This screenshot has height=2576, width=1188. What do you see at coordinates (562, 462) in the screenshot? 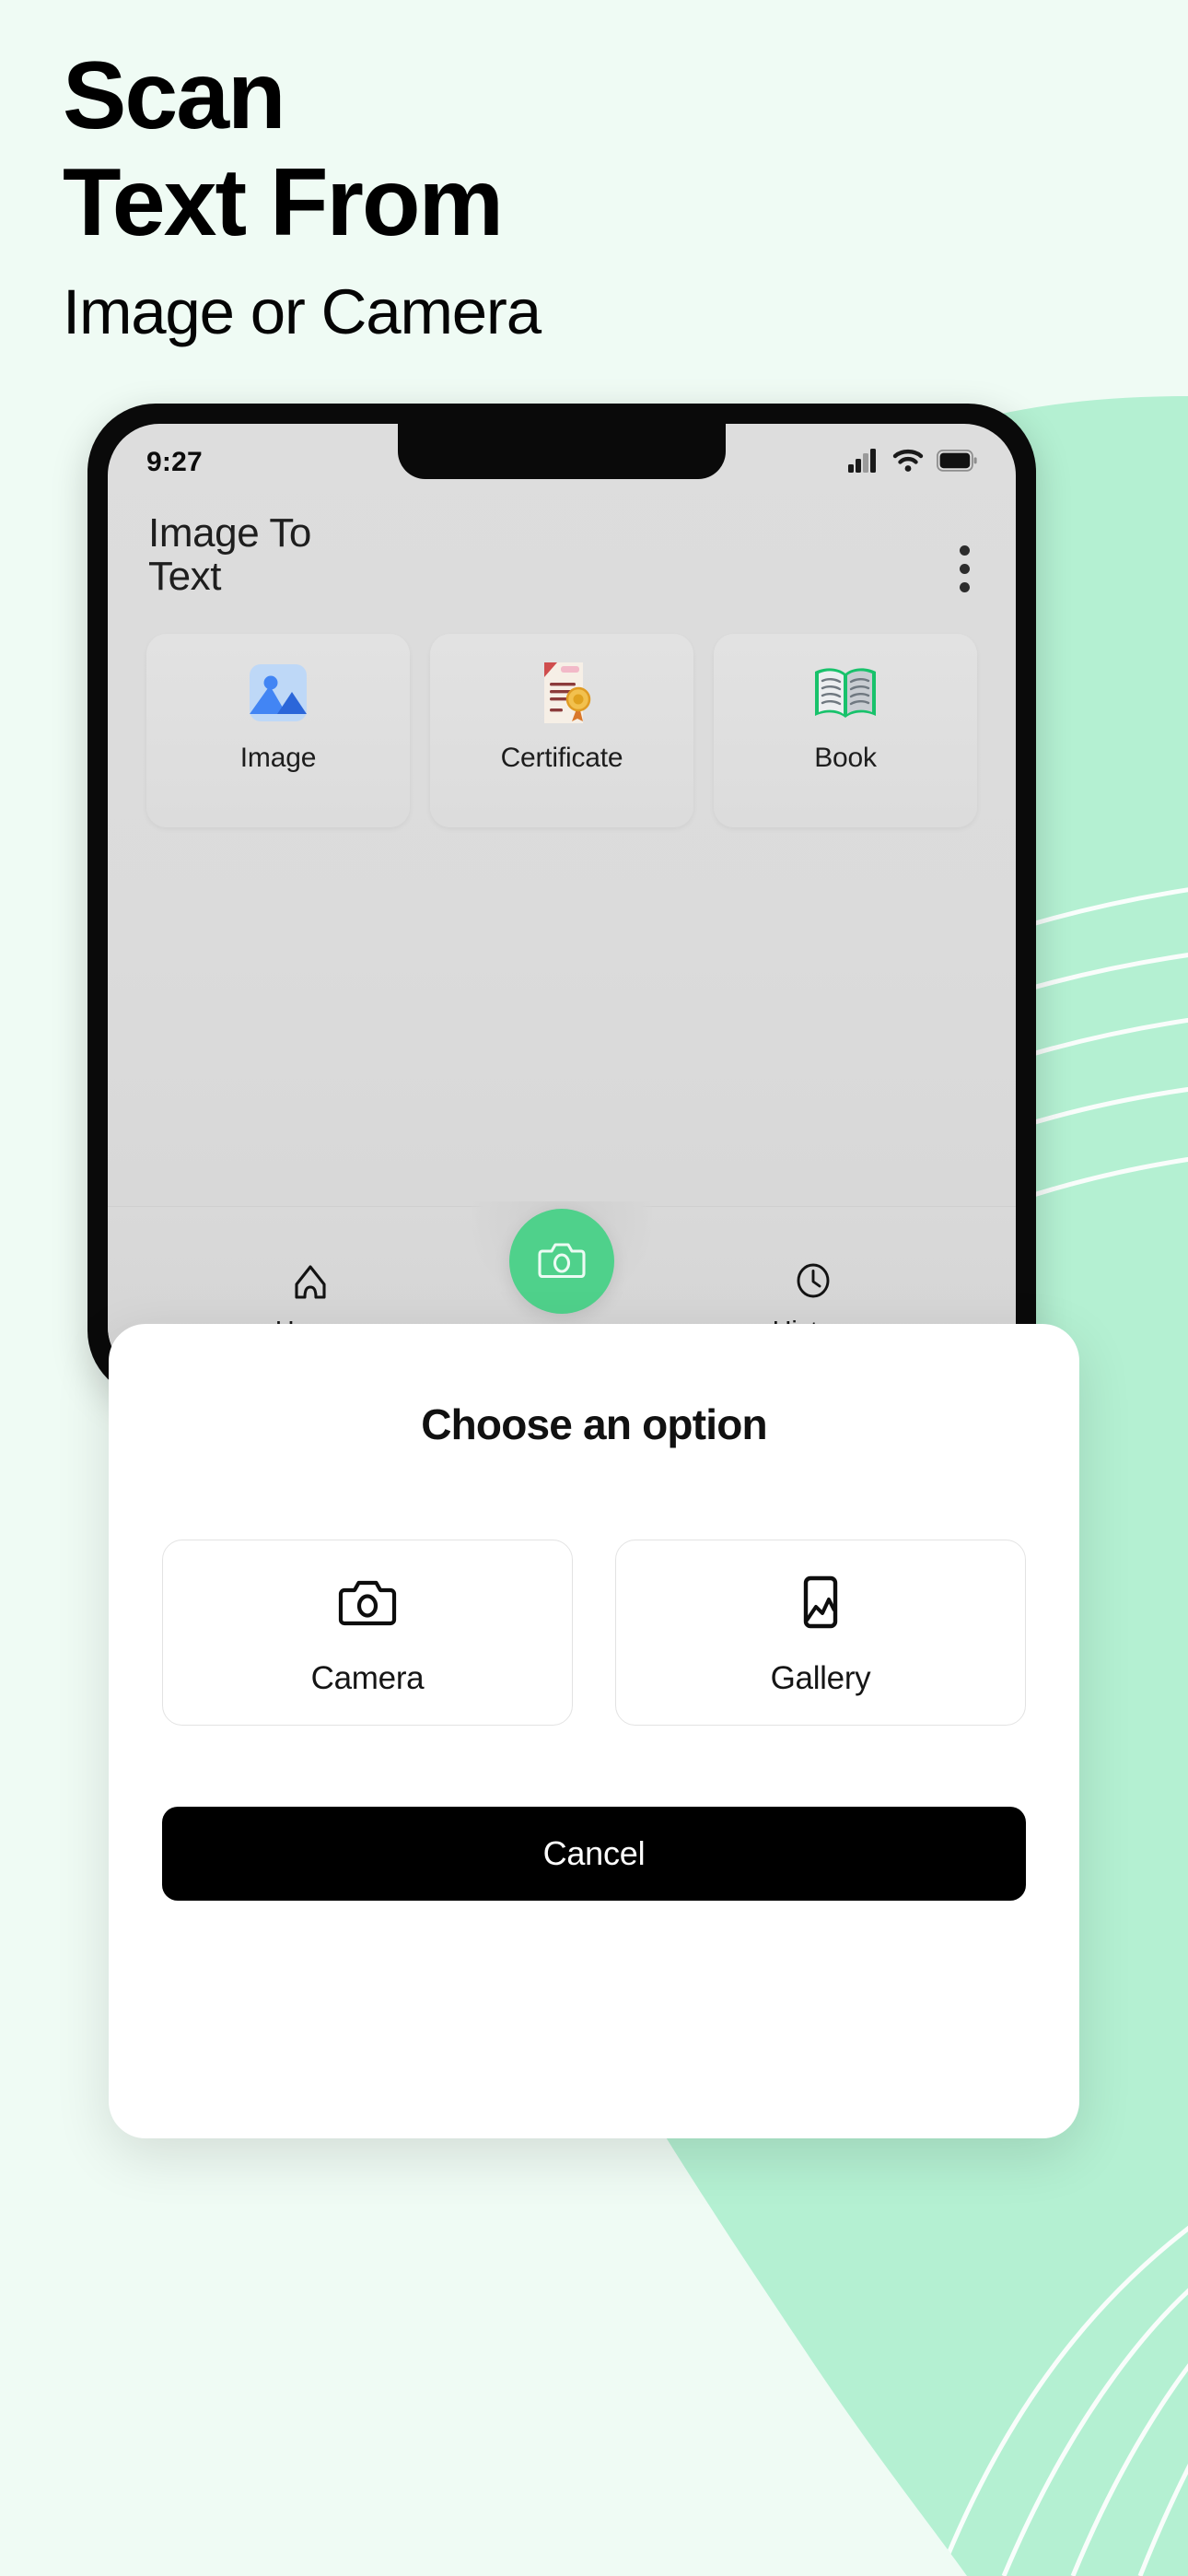
I see `status-bar: 9:27` at bounding box center [562, 462].